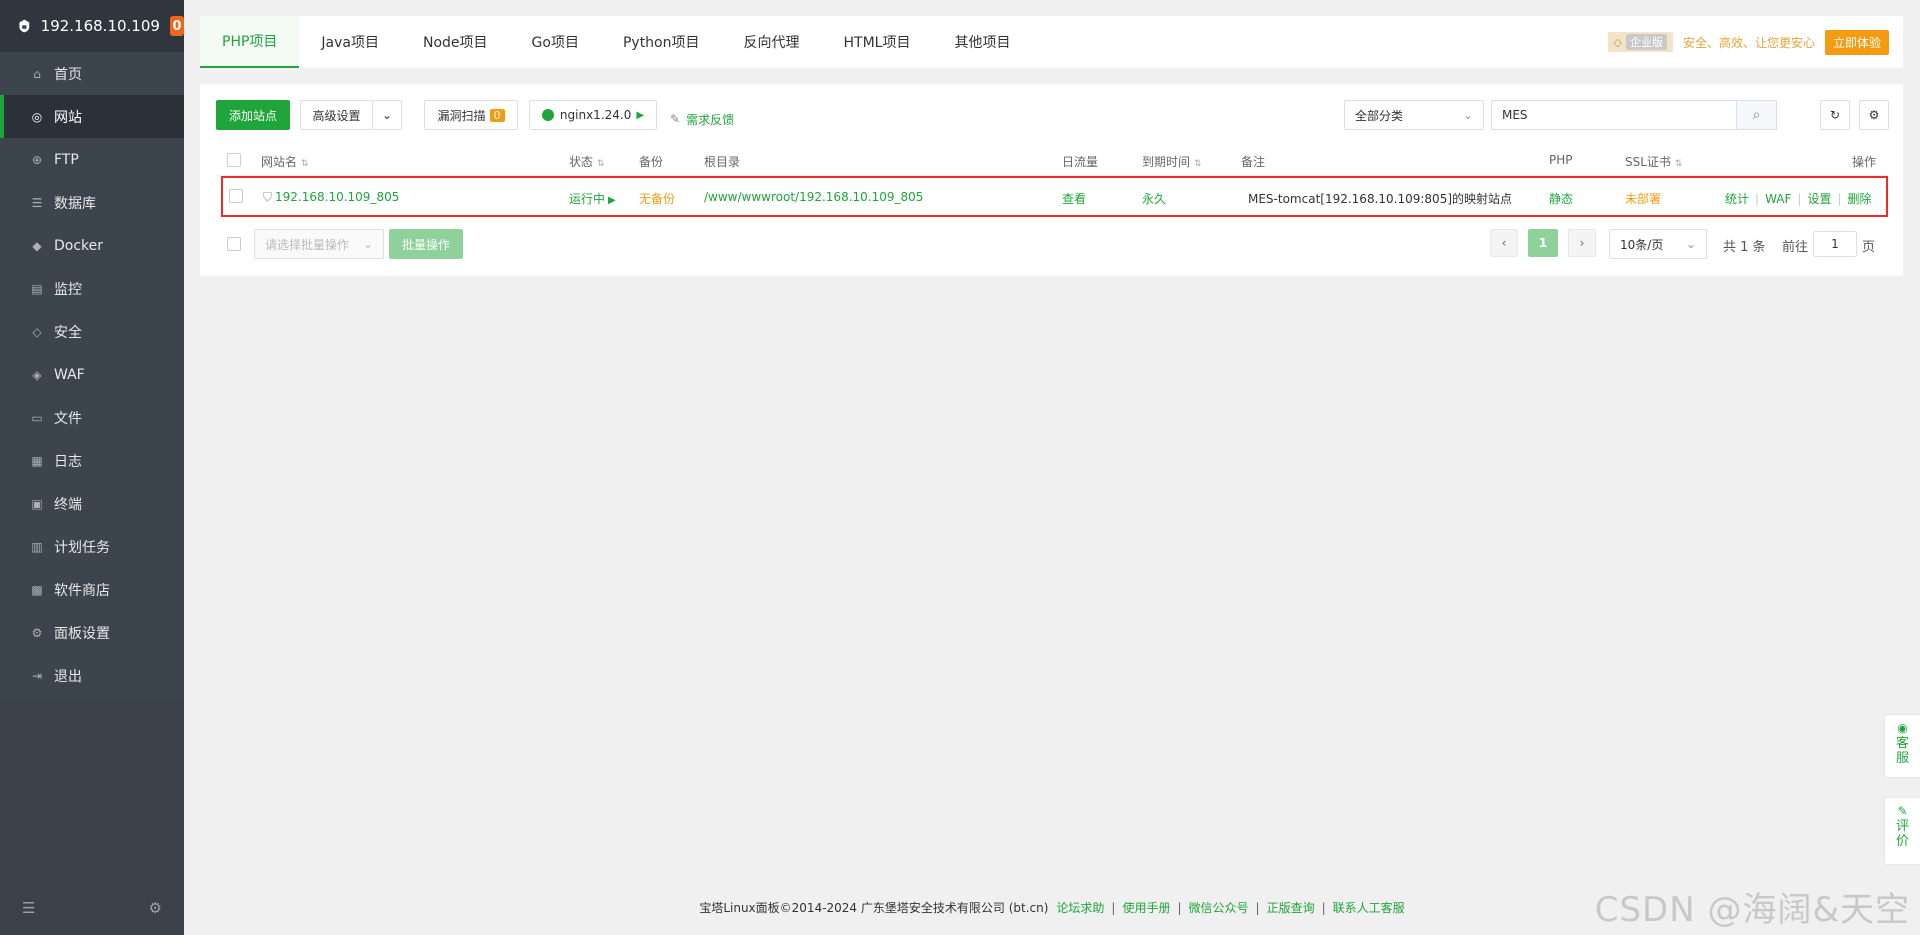 This screenshot has width=1920, height=935. I want to click on page-size-select: 10条/页 ⌄, so click(1658, 244).